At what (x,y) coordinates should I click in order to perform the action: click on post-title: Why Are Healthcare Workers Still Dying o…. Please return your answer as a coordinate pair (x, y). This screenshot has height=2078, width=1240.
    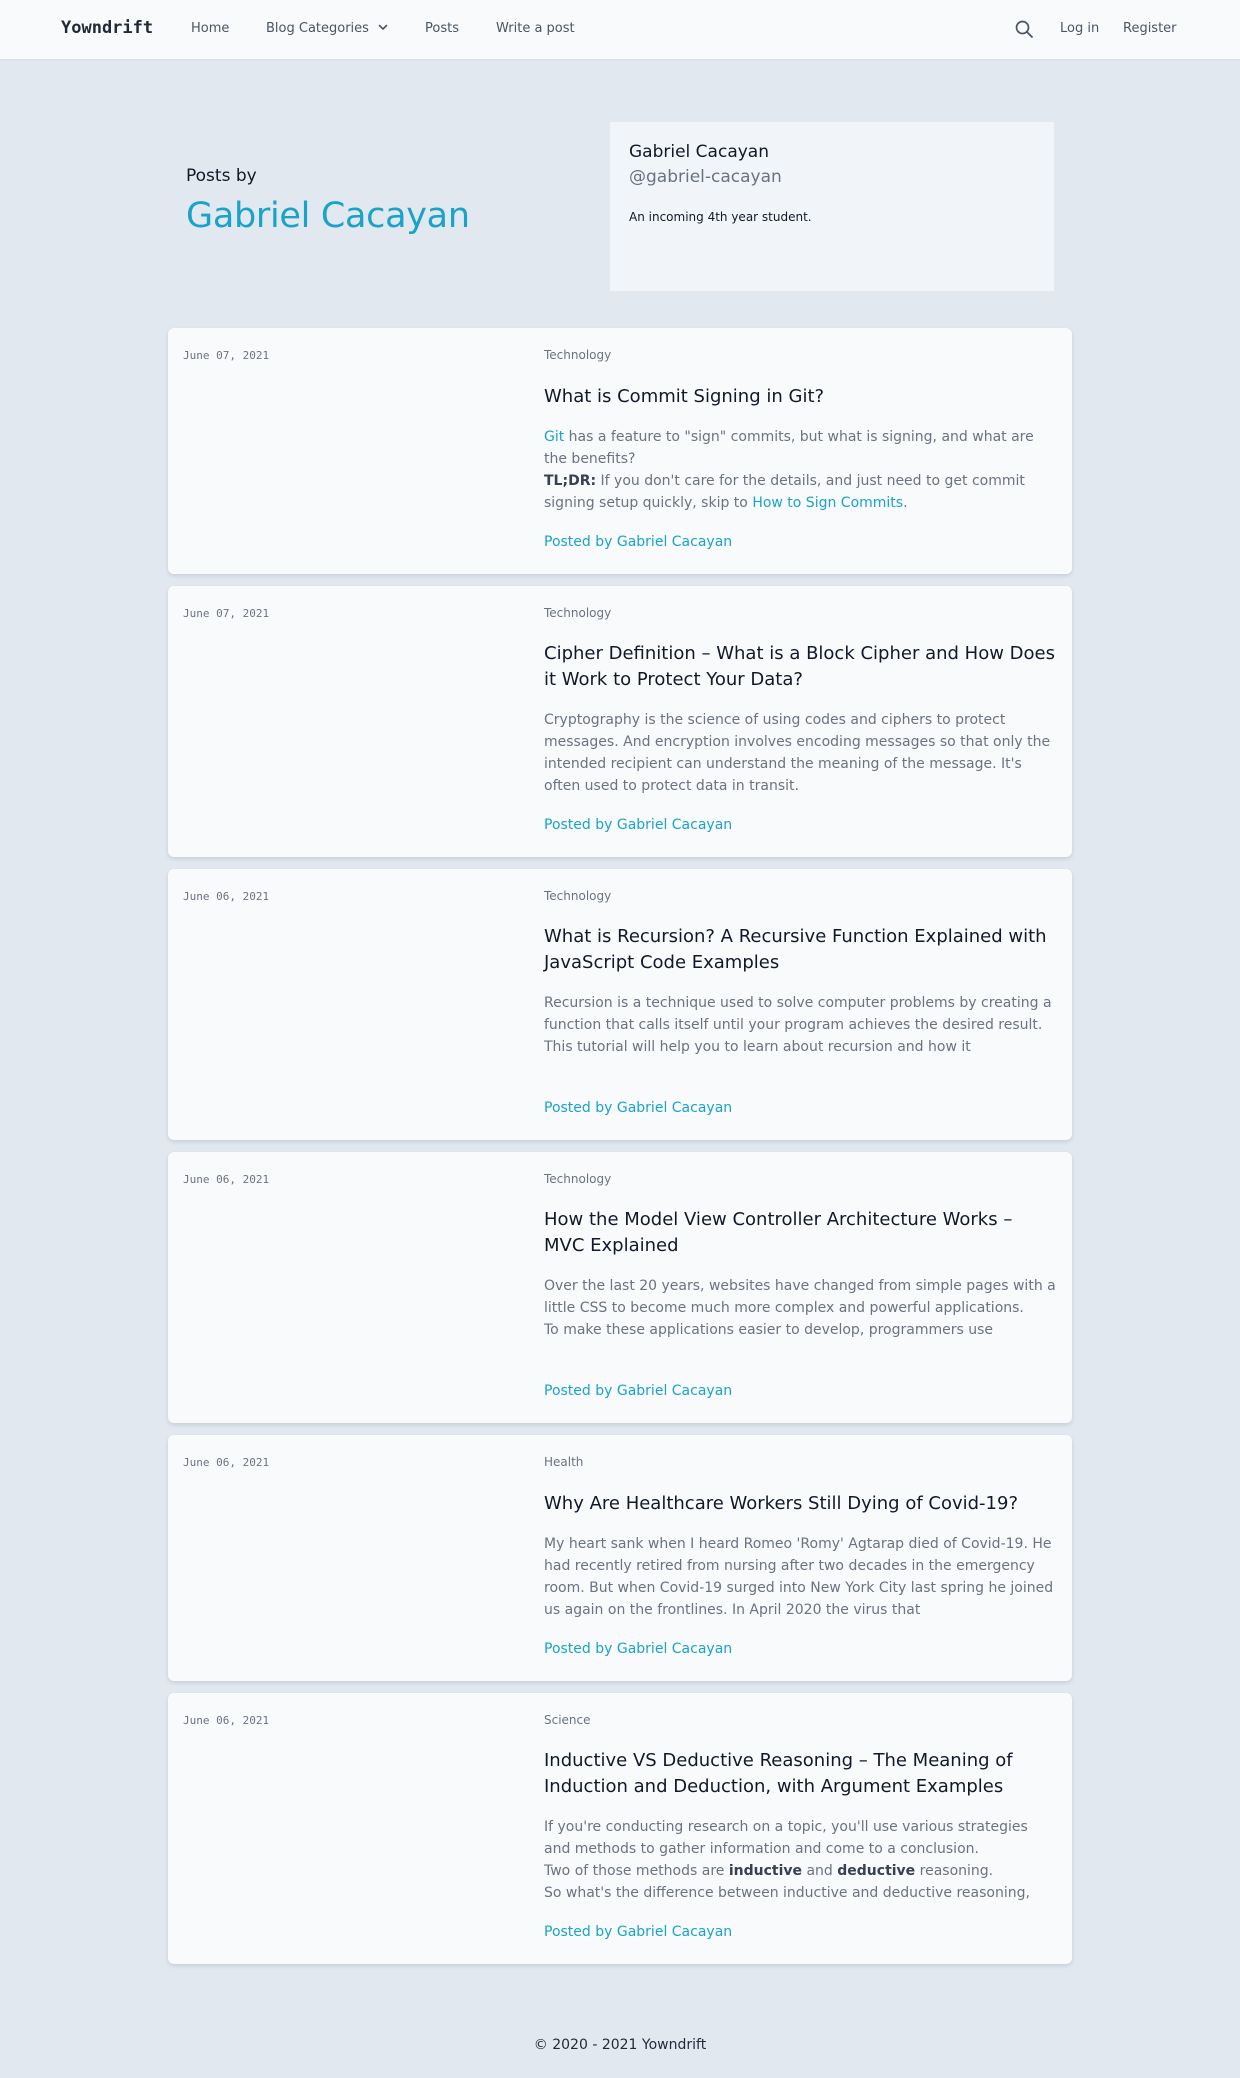
    Looking at the image, I should click on (800, 1504).